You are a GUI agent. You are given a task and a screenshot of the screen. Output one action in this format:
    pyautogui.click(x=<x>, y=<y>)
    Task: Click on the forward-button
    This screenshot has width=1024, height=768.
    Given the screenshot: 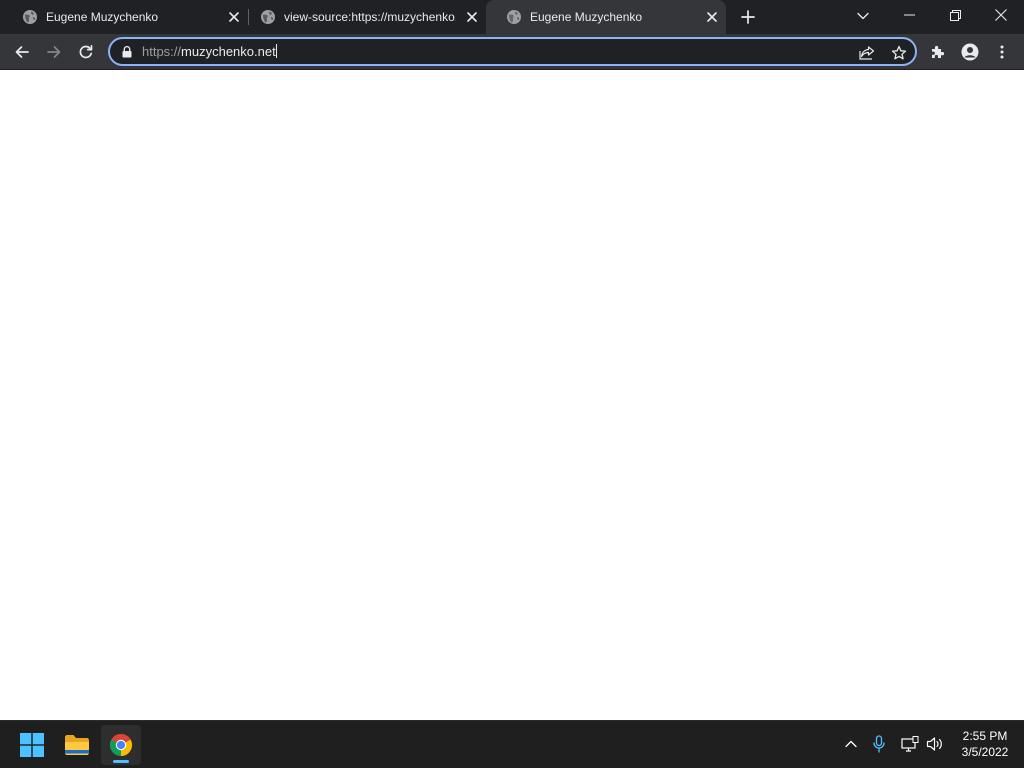 What is the action you would take?
    pyautogui.click(x=54, y=52)
    